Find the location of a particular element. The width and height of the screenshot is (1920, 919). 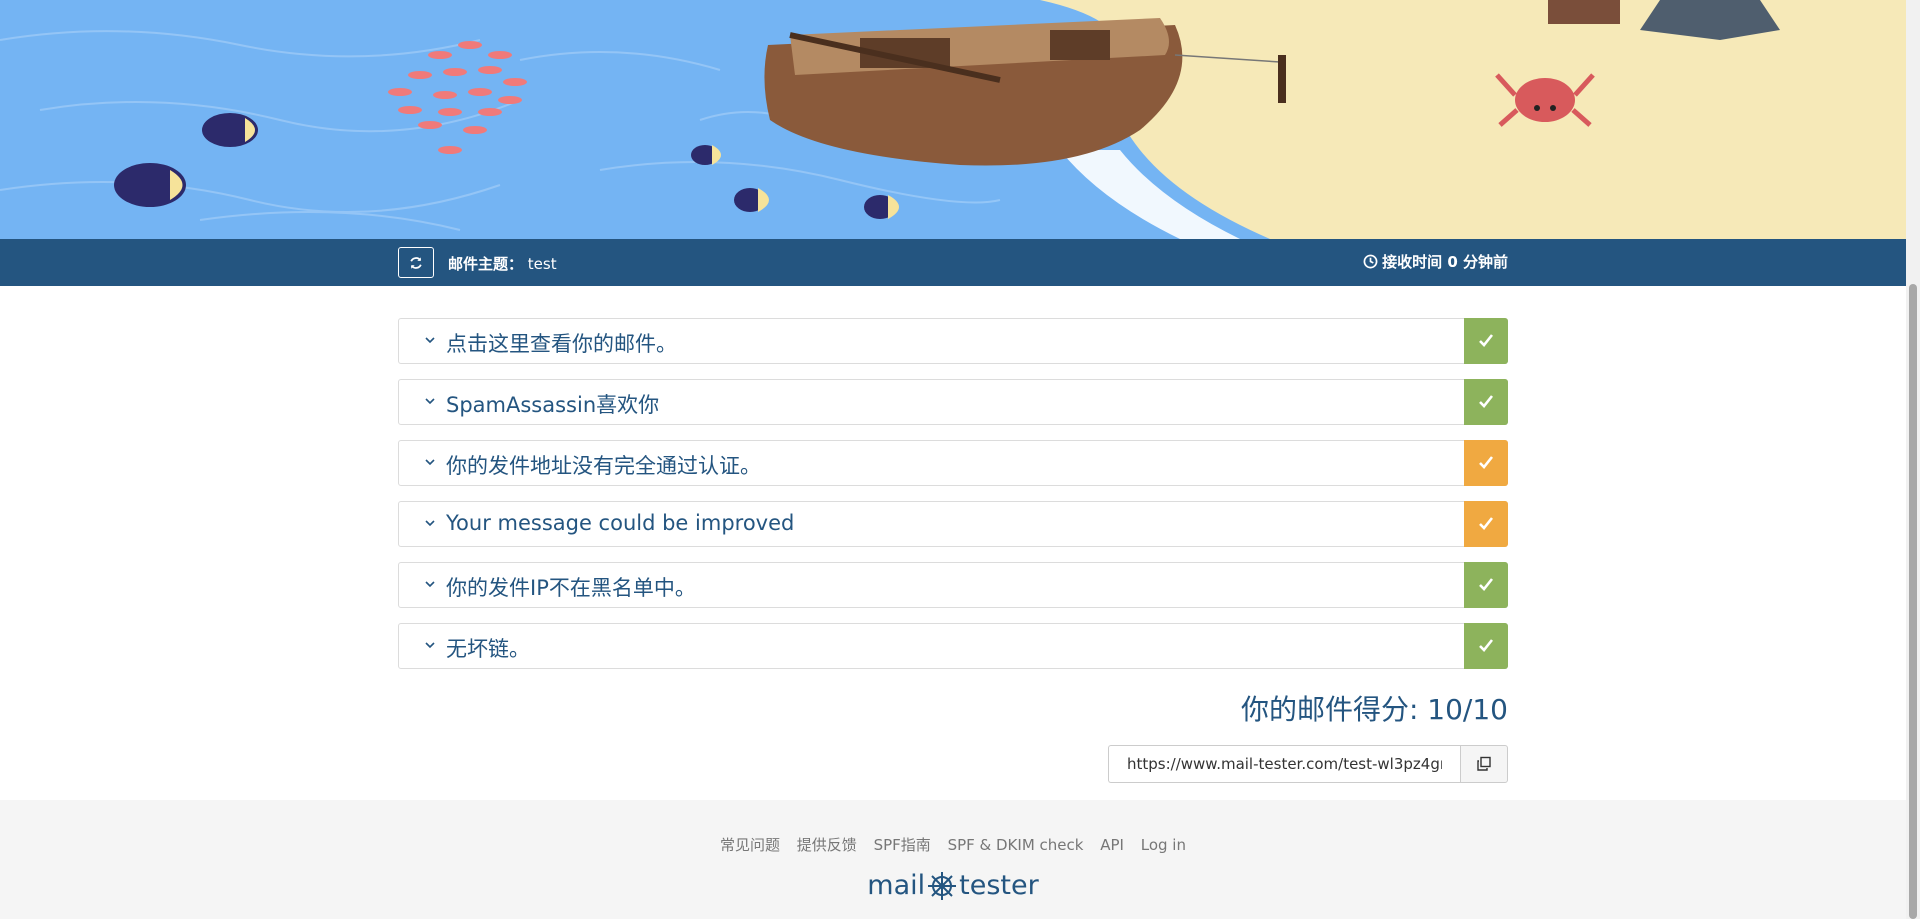

result-panel: 点击这里查看你的邮件。 is located at coordinates (953, 341).